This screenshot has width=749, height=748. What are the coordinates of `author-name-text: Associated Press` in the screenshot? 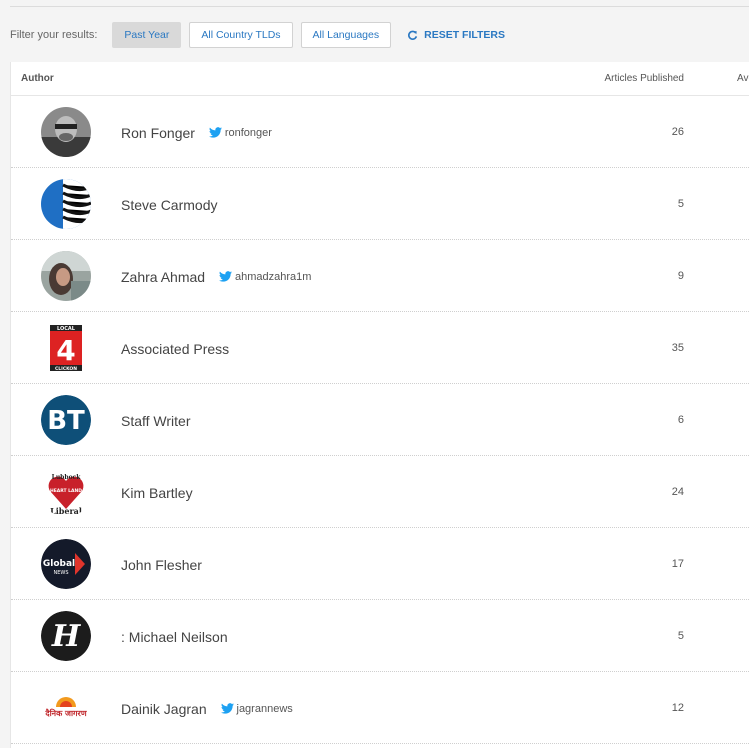 It's located at (175, 349).